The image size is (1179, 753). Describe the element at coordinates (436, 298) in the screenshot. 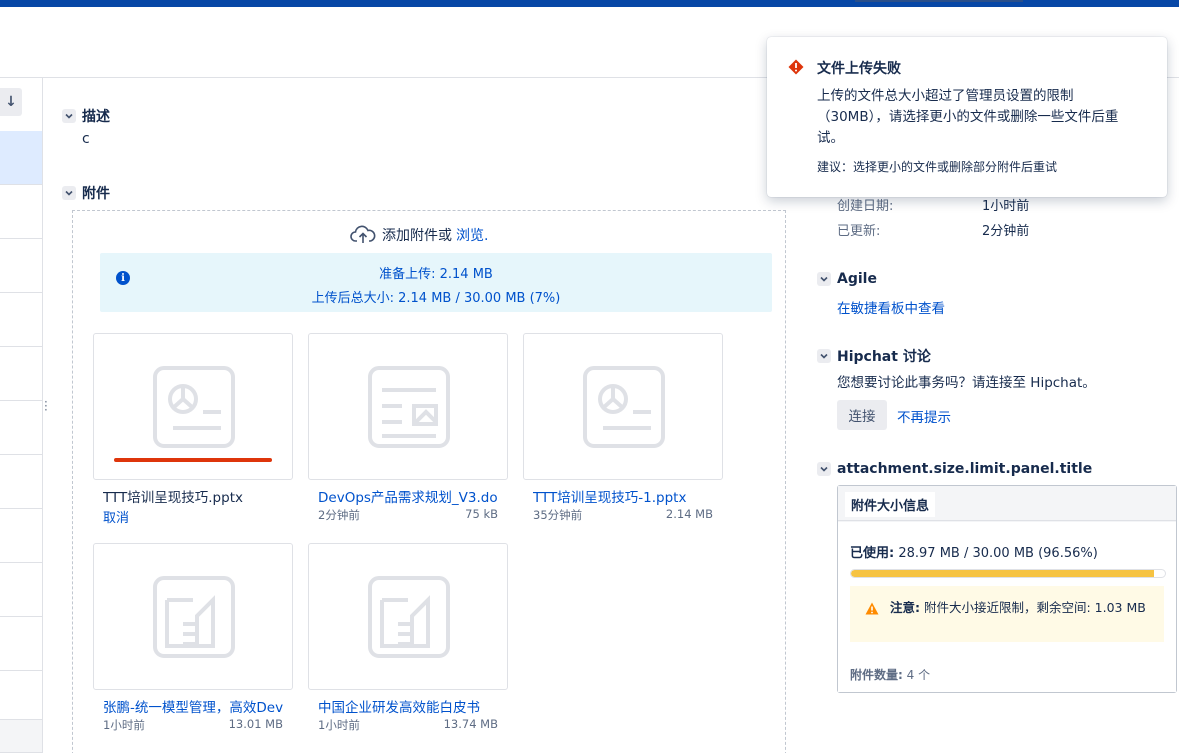

I see `upload-total-size: 上传后总大小: 2.14 MB / 30.00 MB (7%)` at that location.